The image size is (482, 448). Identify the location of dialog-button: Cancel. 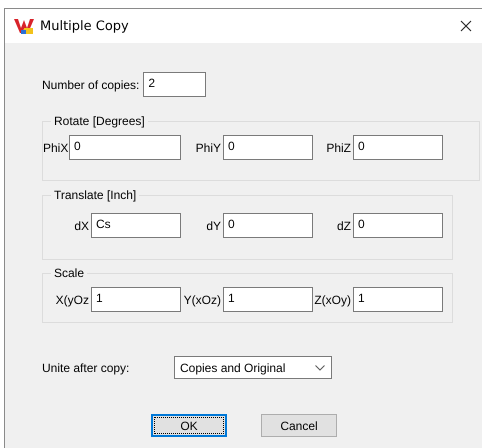
(299, 425).